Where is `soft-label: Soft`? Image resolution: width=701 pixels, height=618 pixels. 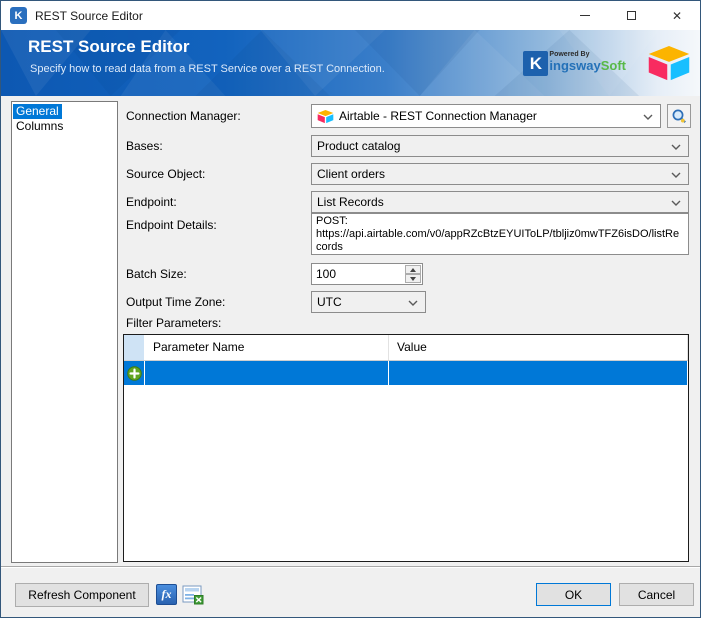
soft-label: Soft is located at coordinates (613, 65).